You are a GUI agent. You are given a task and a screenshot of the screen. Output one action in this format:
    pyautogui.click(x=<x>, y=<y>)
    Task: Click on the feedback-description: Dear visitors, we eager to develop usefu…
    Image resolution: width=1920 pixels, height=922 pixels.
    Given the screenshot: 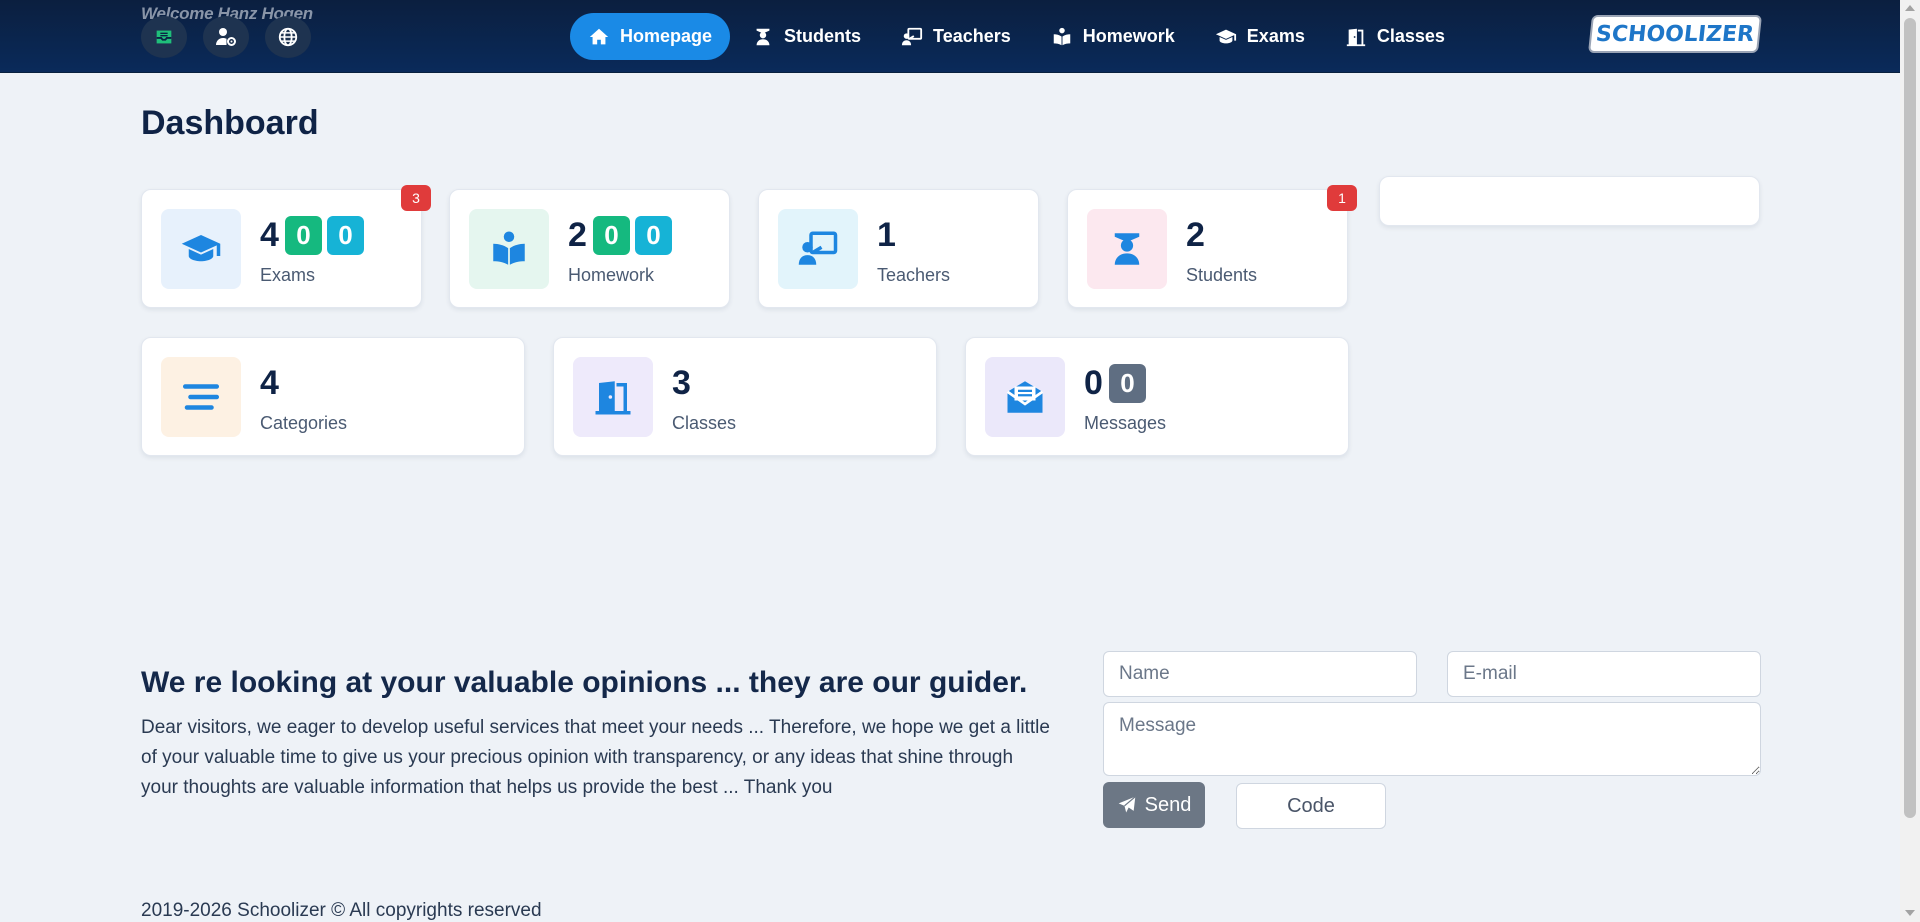 What is the action you would take?
    pyautogui.click(x=595, y=757)
    